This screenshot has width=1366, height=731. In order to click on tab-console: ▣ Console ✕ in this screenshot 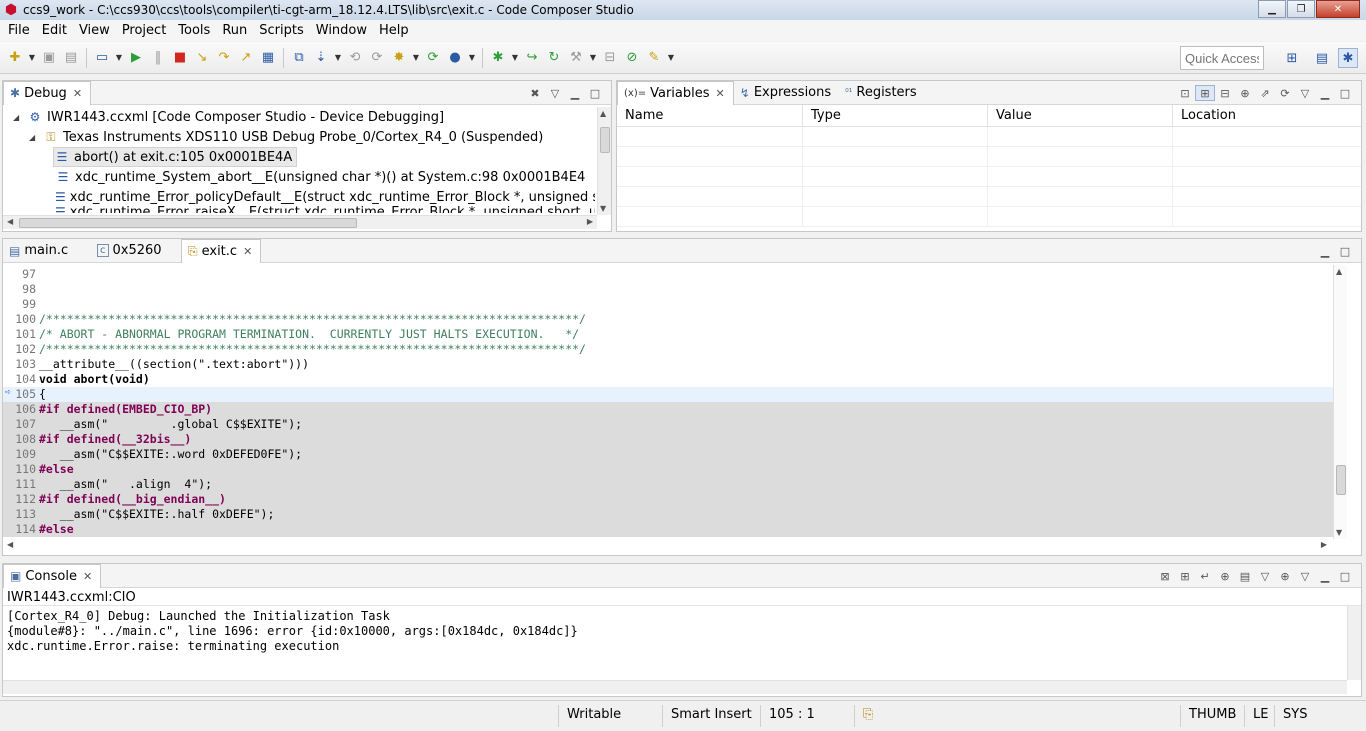, I will do `click(52, 575)`.